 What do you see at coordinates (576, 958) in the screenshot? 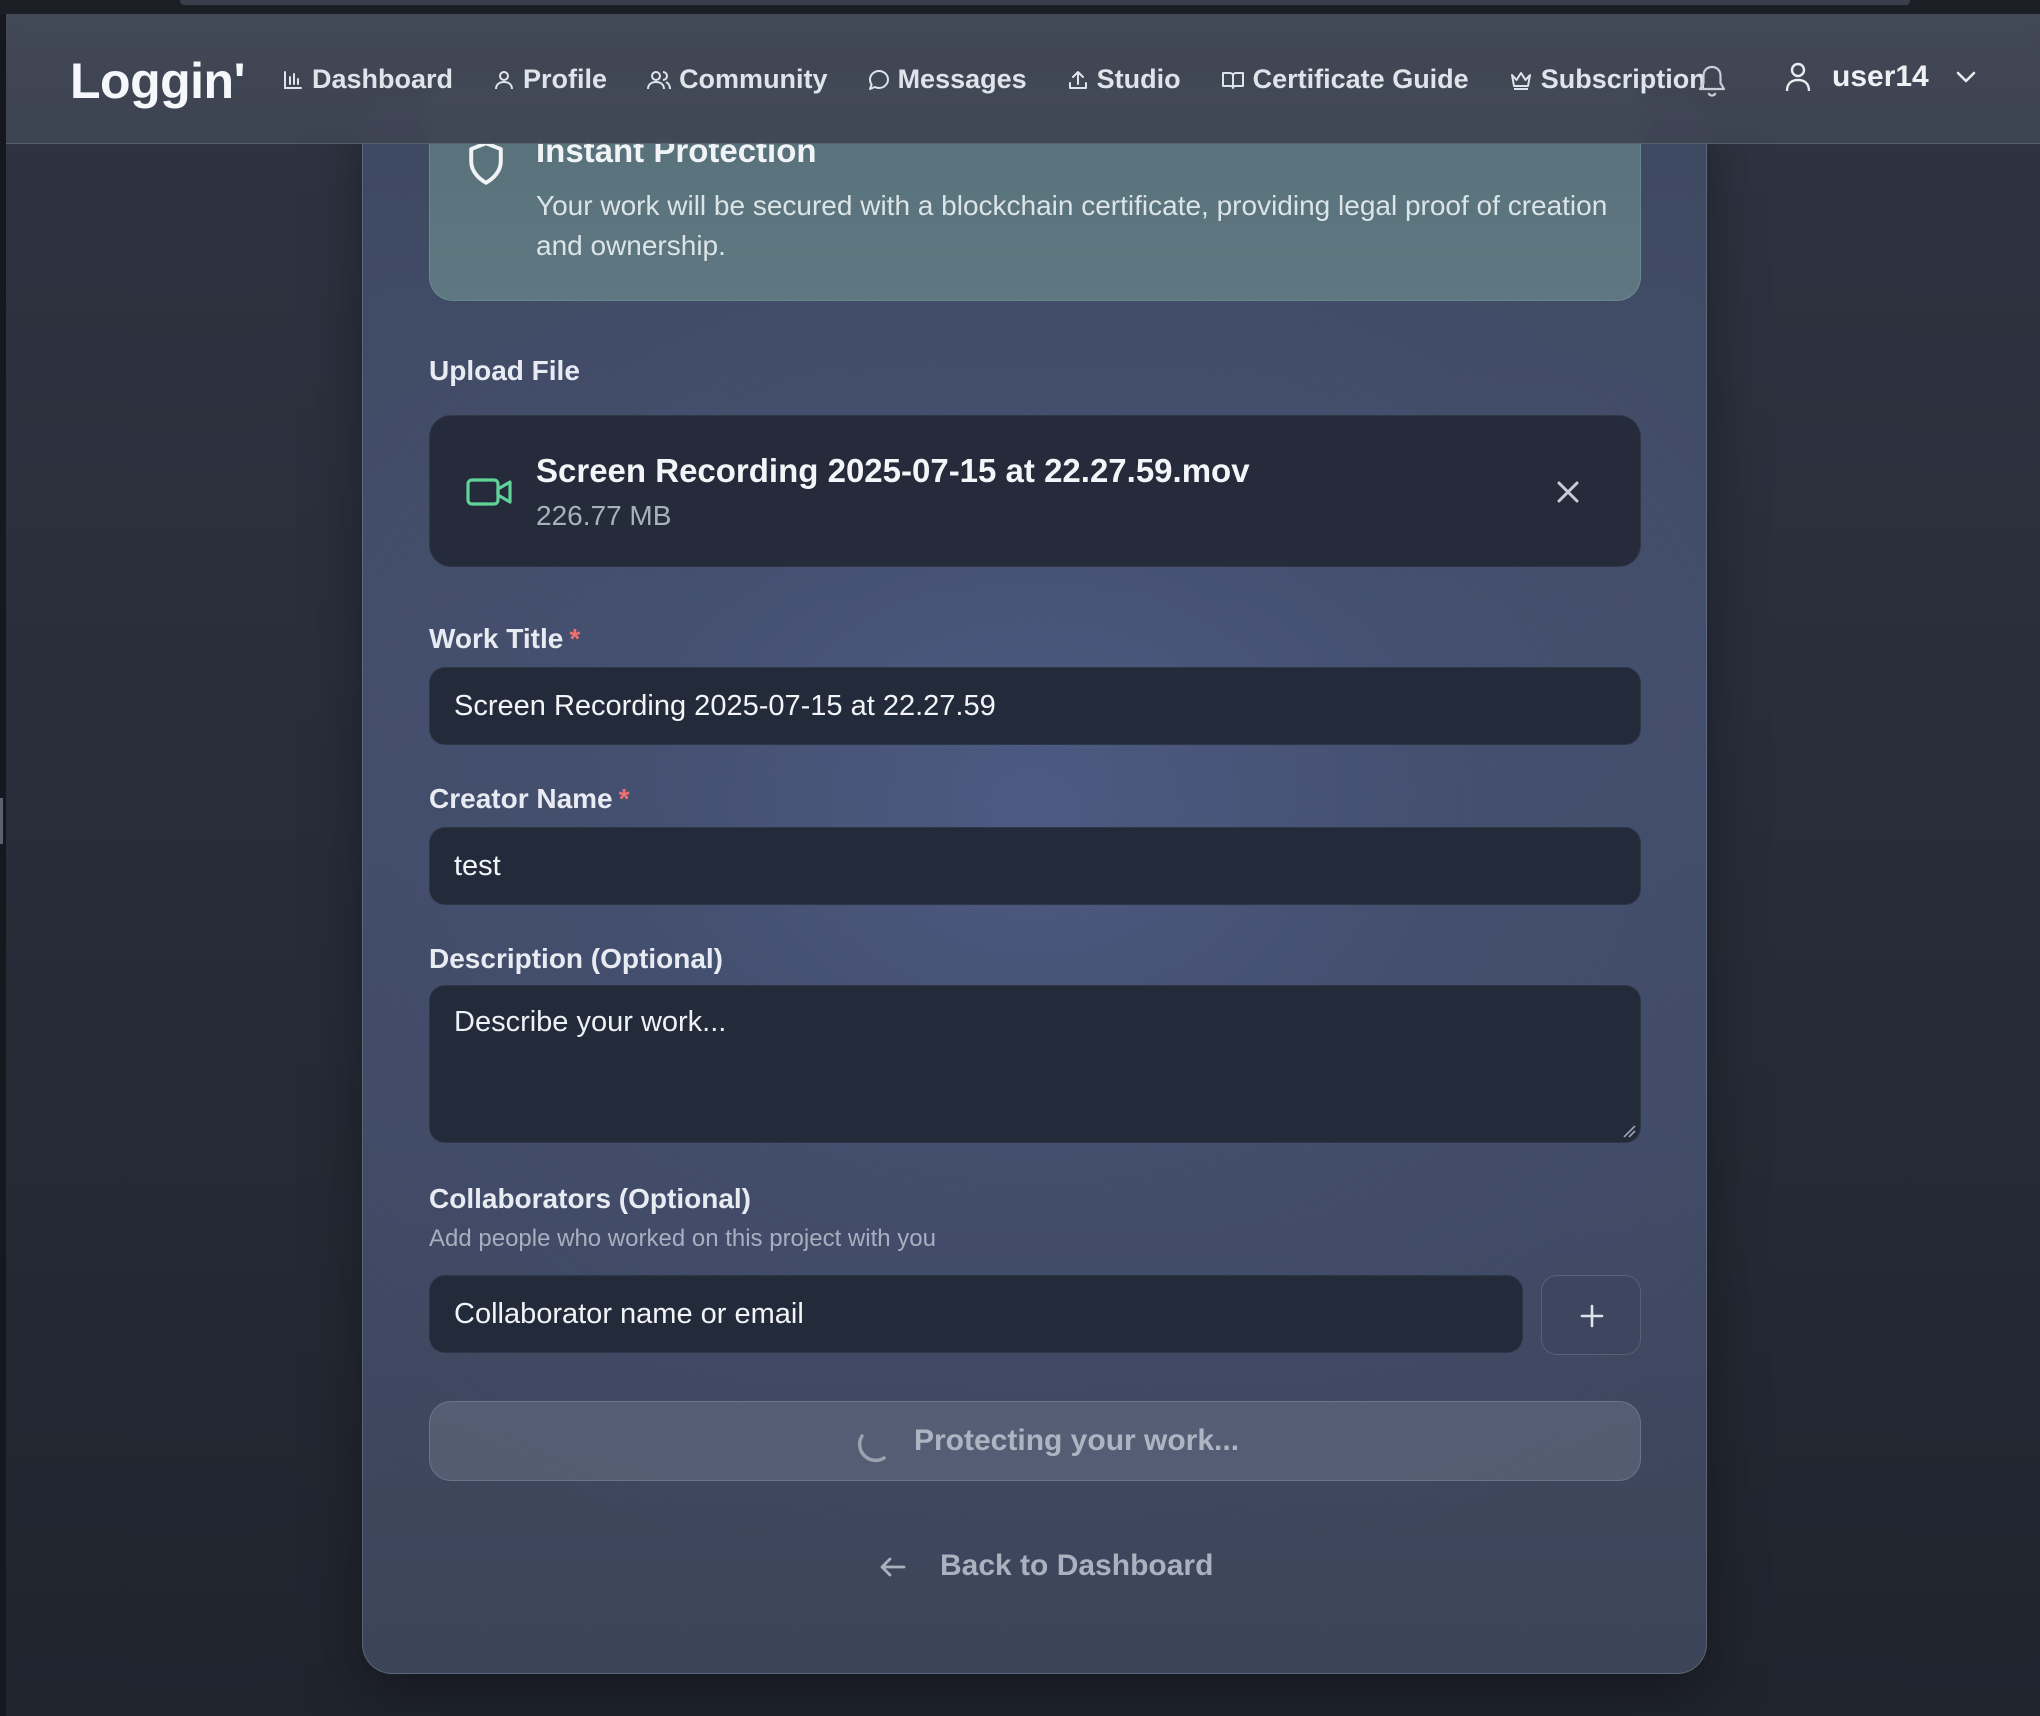
I see `description-label: Description (Optional)` at bounding box center [576, 958].